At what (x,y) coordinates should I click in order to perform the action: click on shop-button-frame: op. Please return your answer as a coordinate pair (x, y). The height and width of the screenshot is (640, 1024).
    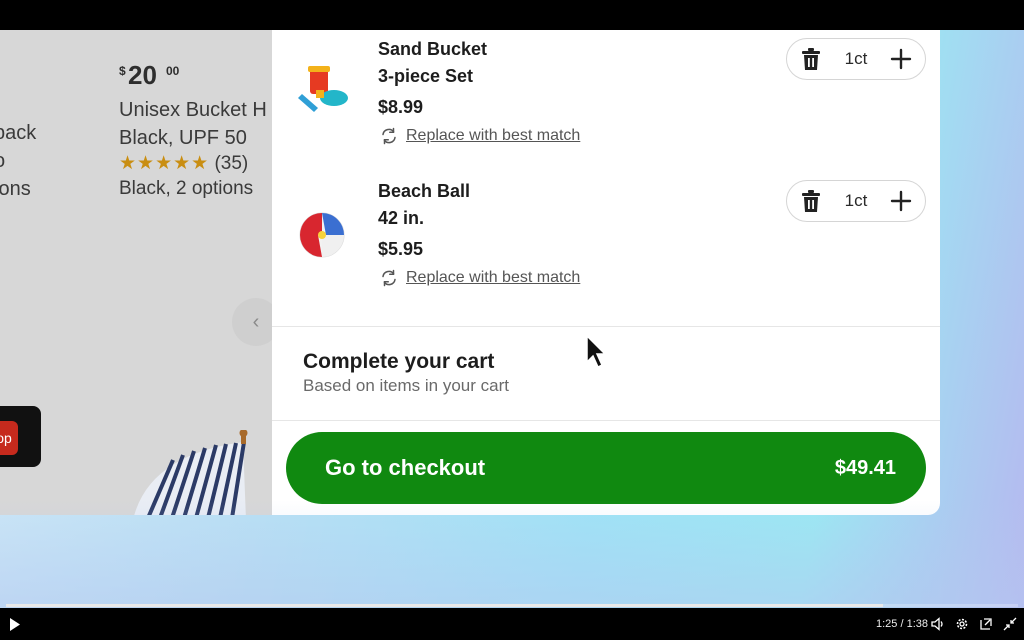
    Looking at the image, I should click on (20, 436).